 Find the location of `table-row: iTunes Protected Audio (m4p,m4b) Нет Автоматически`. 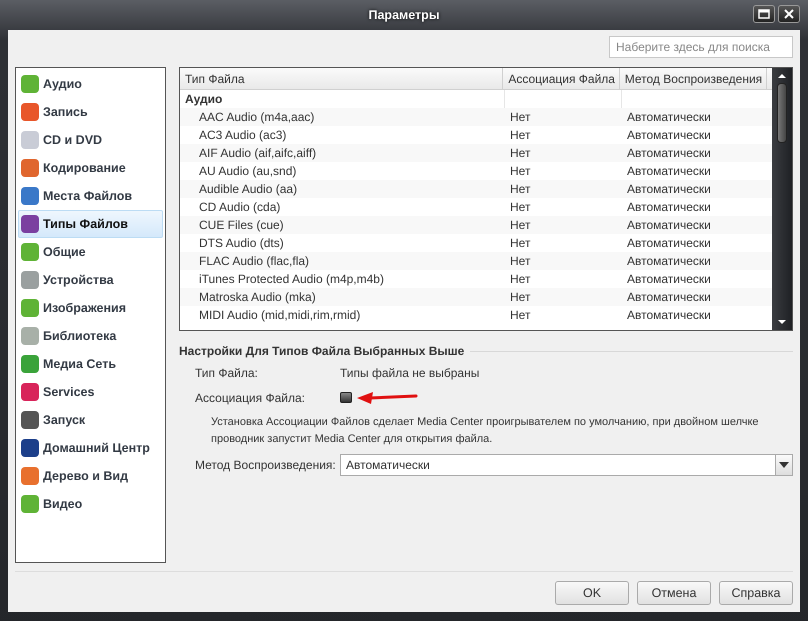

table-row: iTunes Protected Audio (m4p,m4b) Нет Автоматически is located at coordinates (476, 279).